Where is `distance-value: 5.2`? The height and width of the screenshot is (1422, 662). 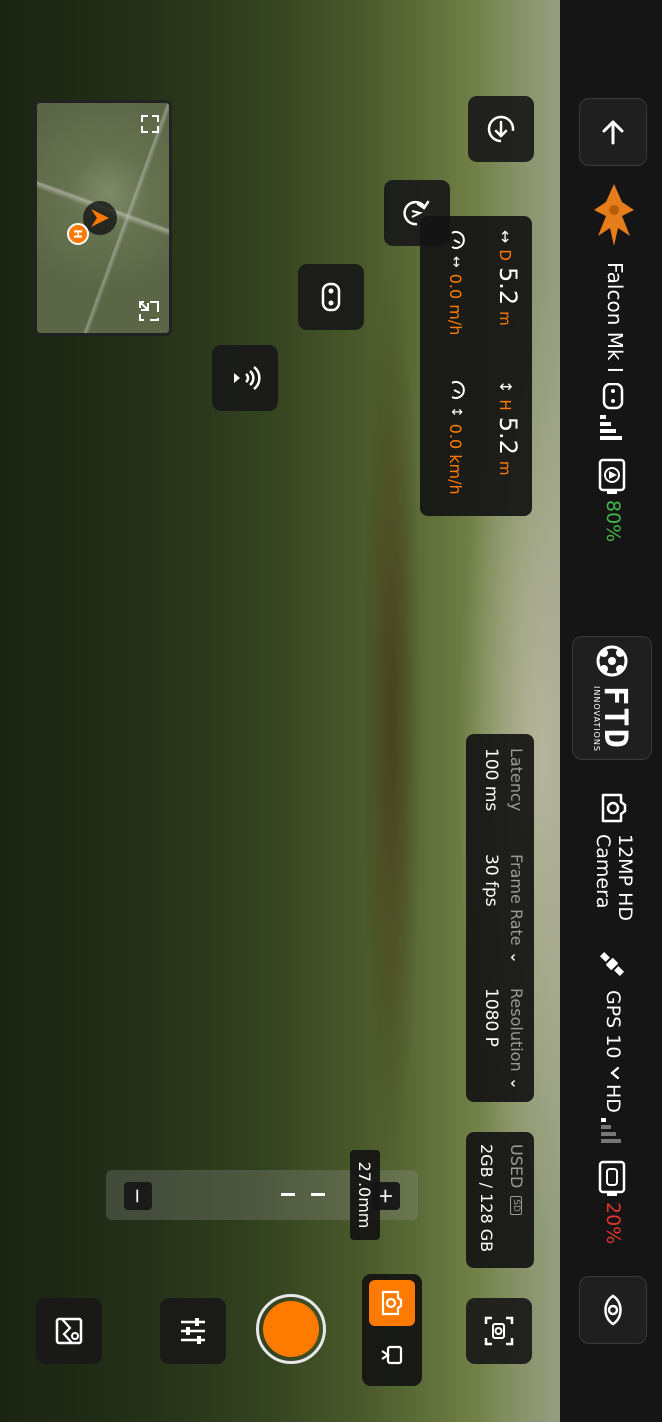
distance-value: 5.2 is located at coordinates (508, 286).